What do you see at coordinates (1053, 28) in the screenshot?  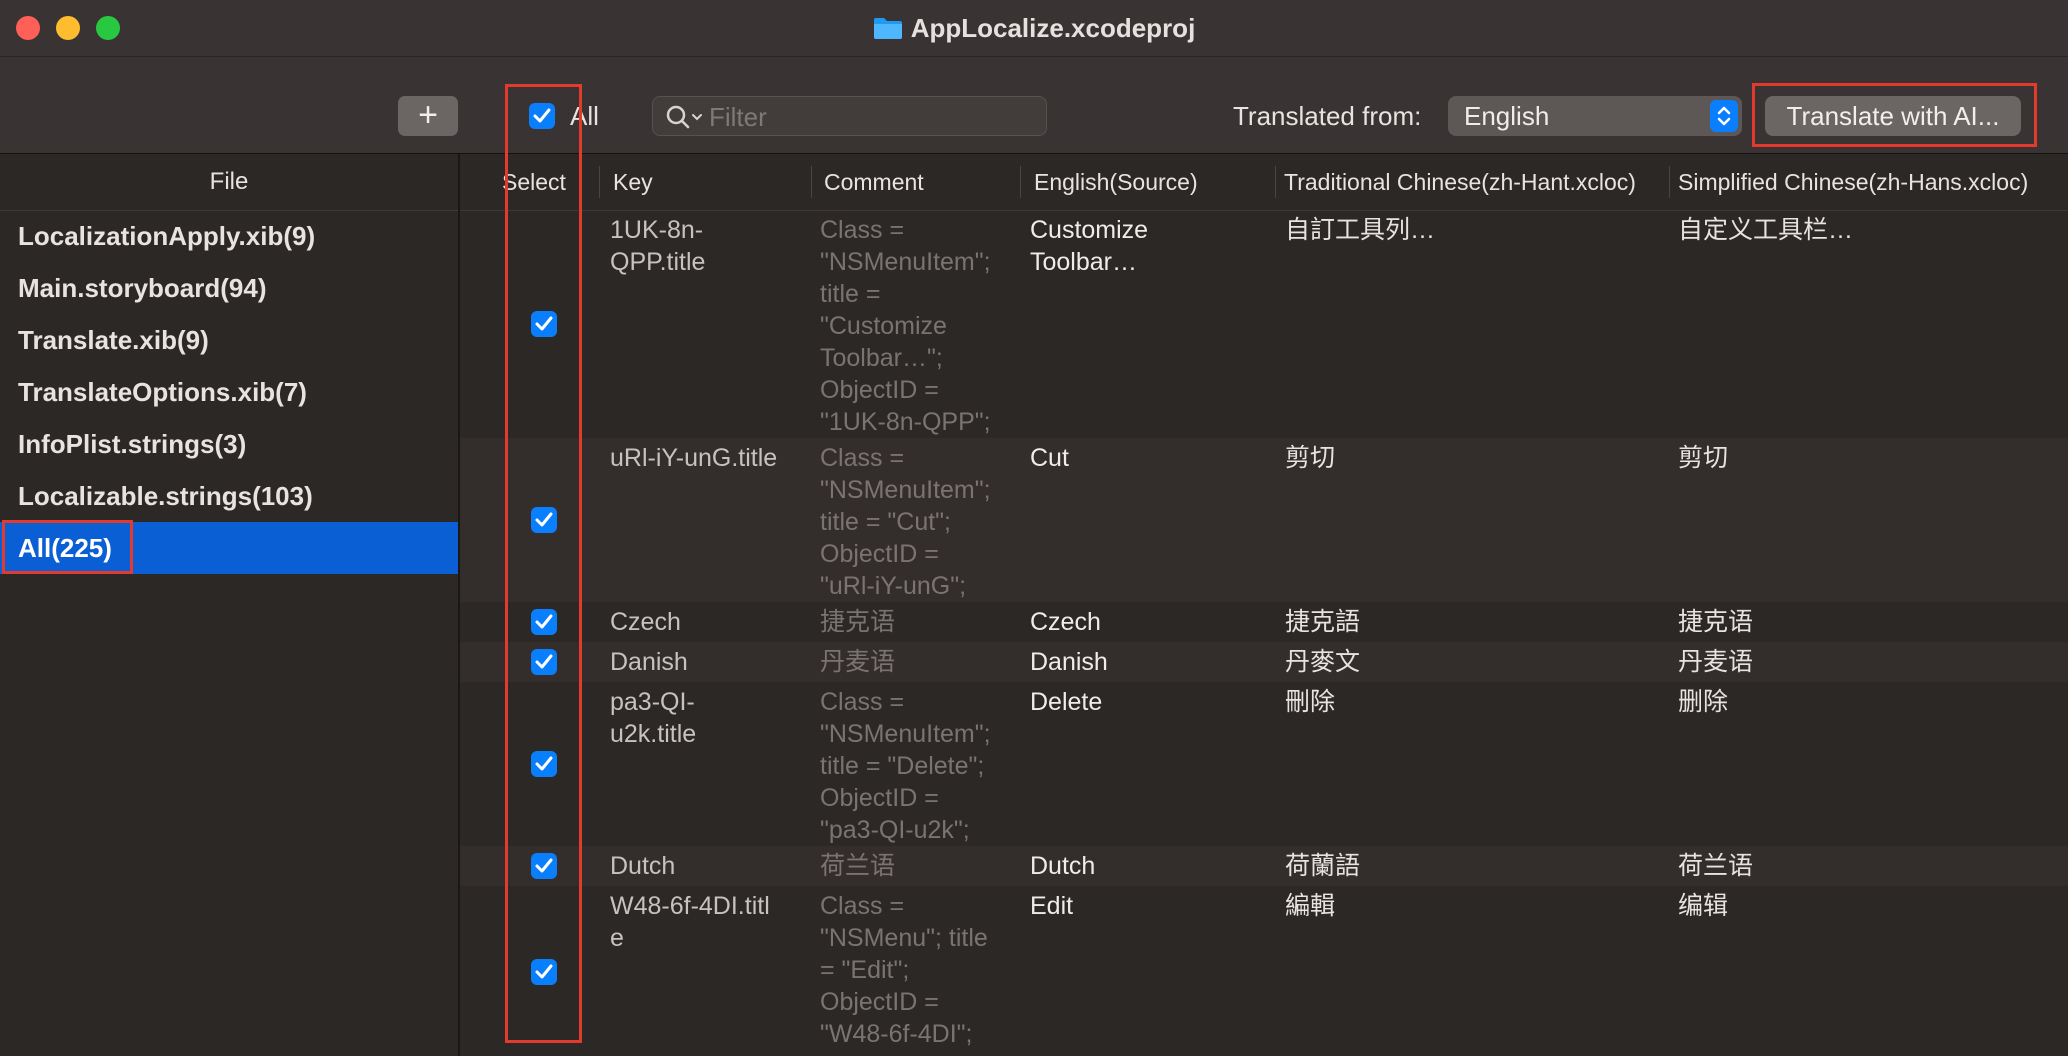 I see `window-title-text: AppLocalize.xcodeproj` at bounding box center [1053, 28].